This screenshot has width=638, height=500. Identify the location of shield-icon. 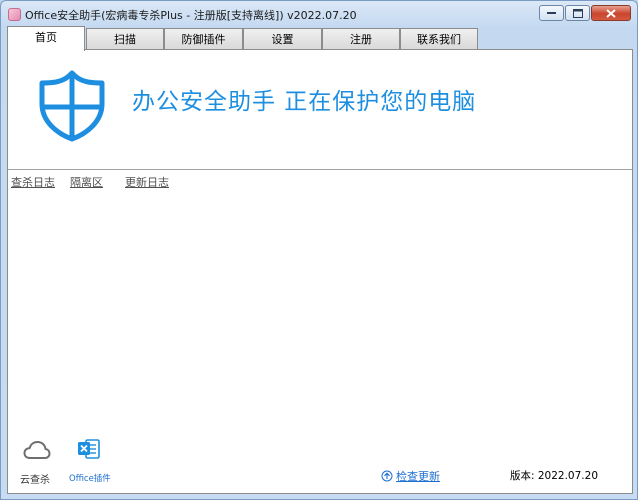
(72, 106).